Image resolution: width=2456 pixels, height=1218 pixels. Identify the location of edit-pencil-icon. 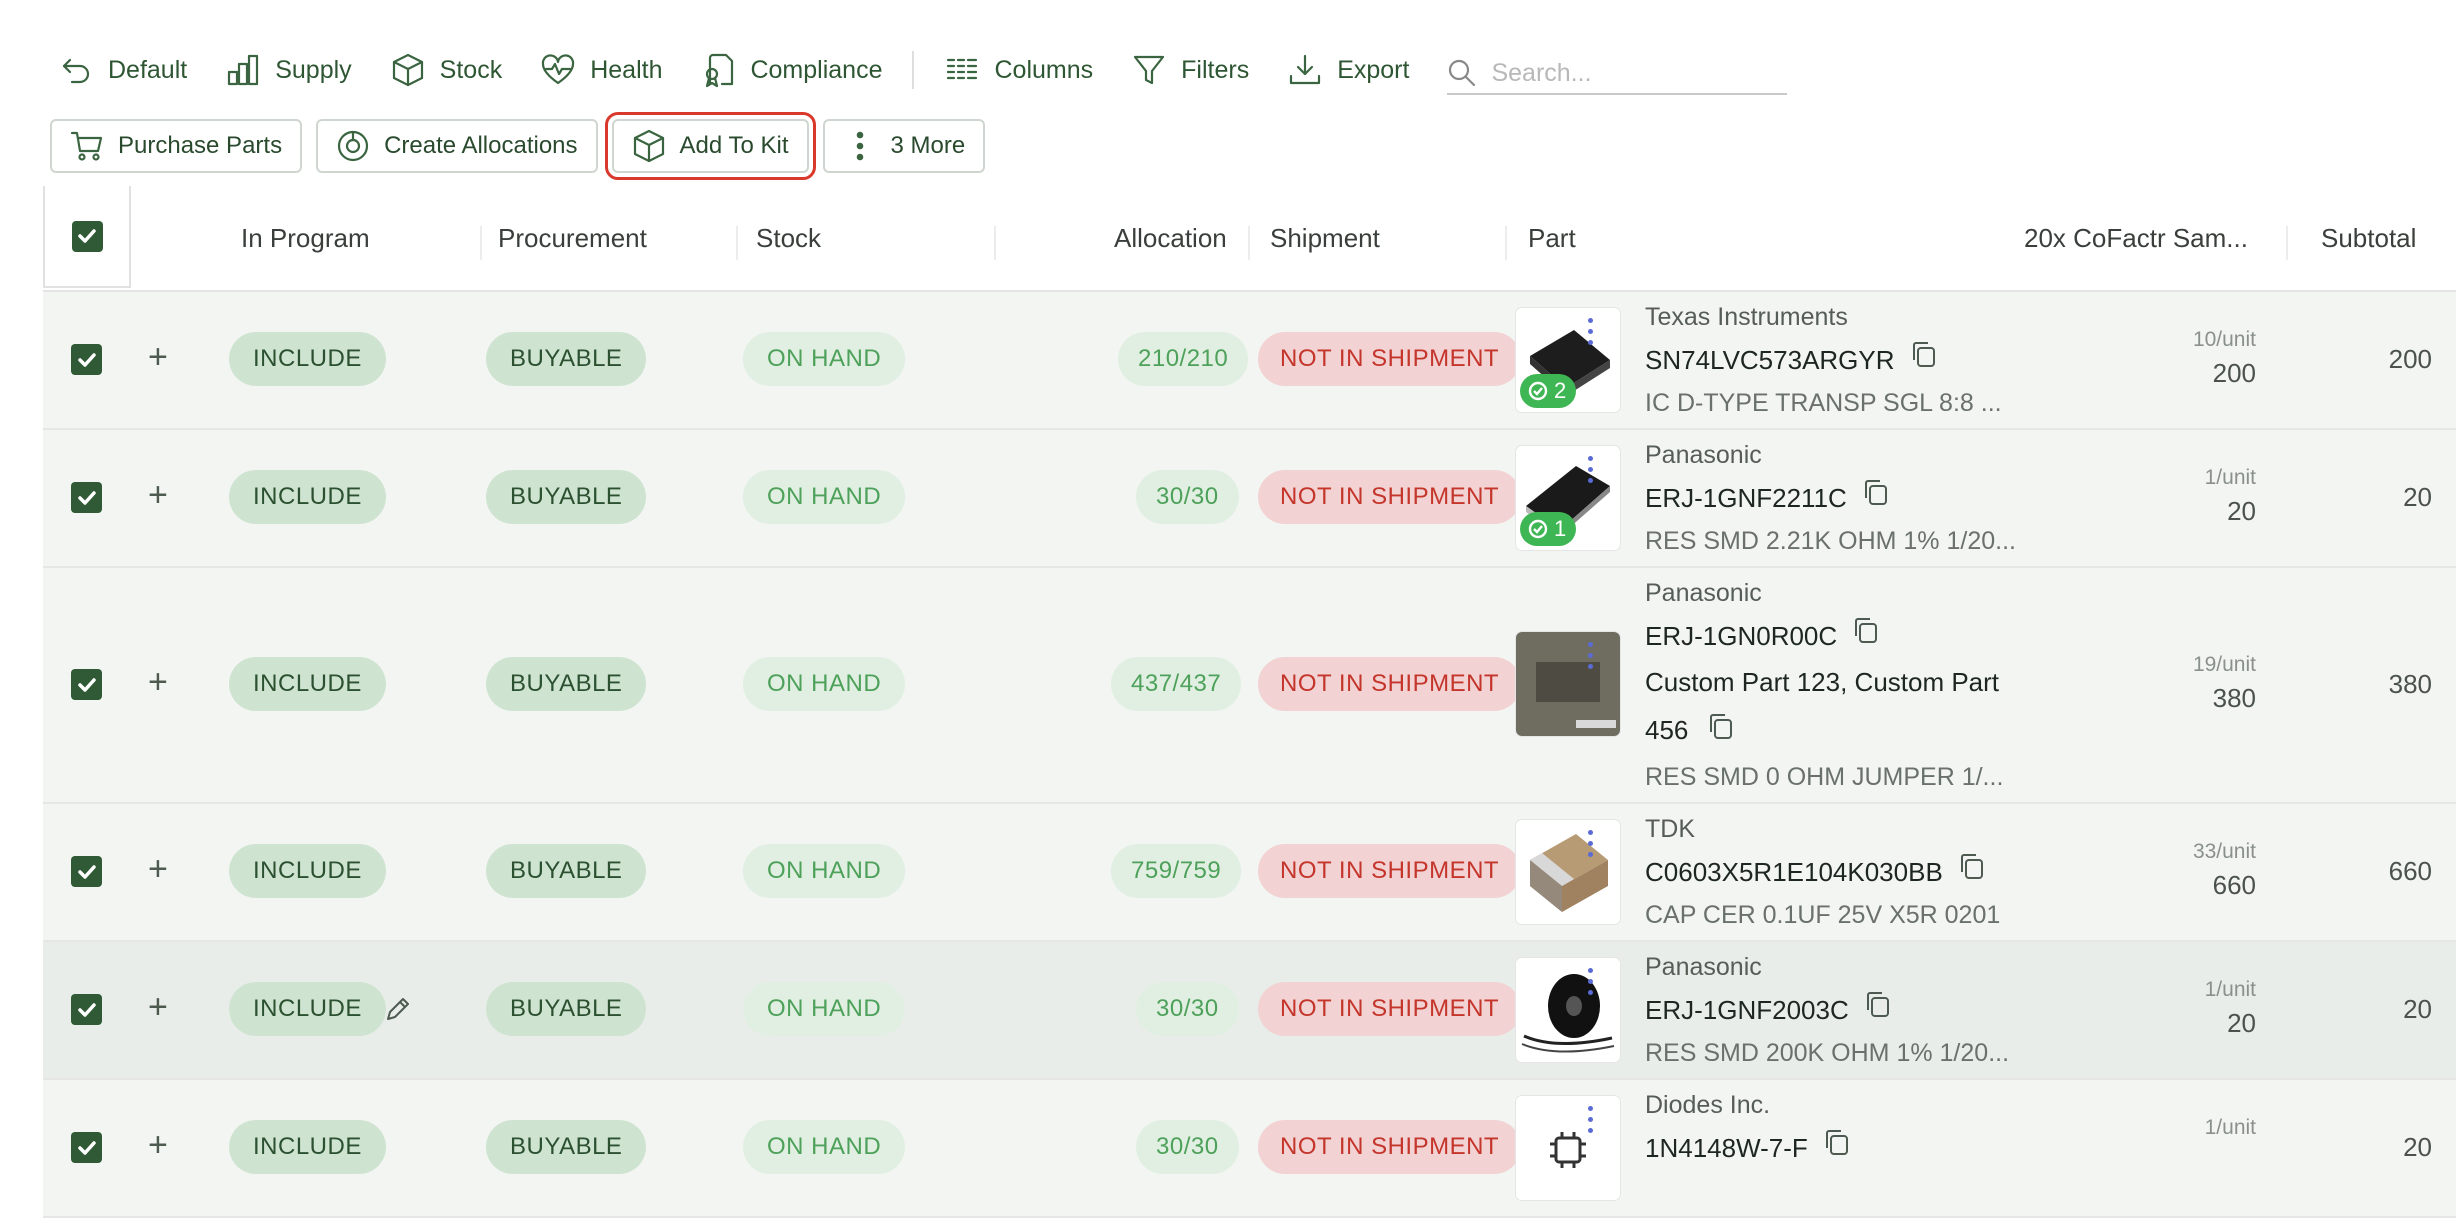
(398, 1009).